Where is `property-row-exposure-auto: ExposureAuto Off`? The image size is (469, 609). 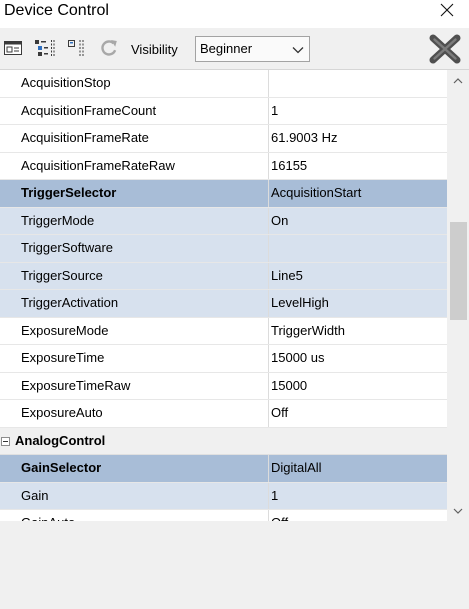 property-row-exposure-auto: ExposureAuto Off is located at coordinates (223, 414).